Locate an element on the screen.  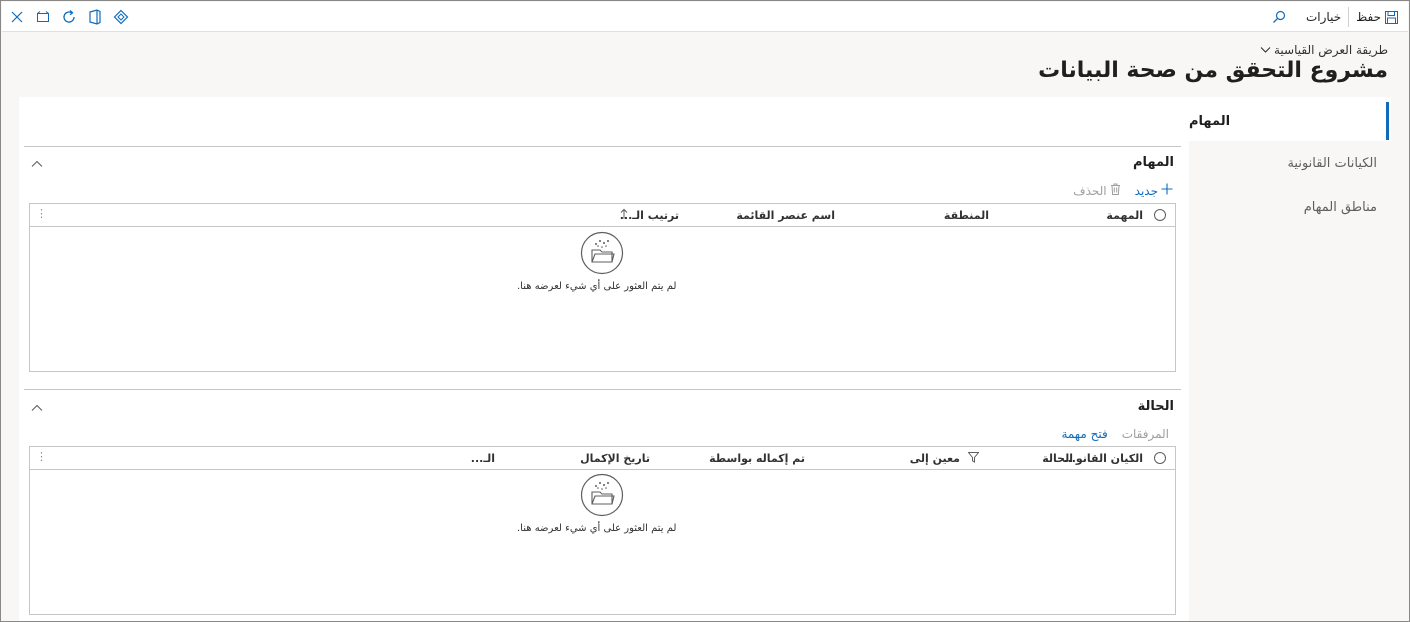
page-title: مشروع التحقق من صحة البيانات is located at coordinates (1213, 70).